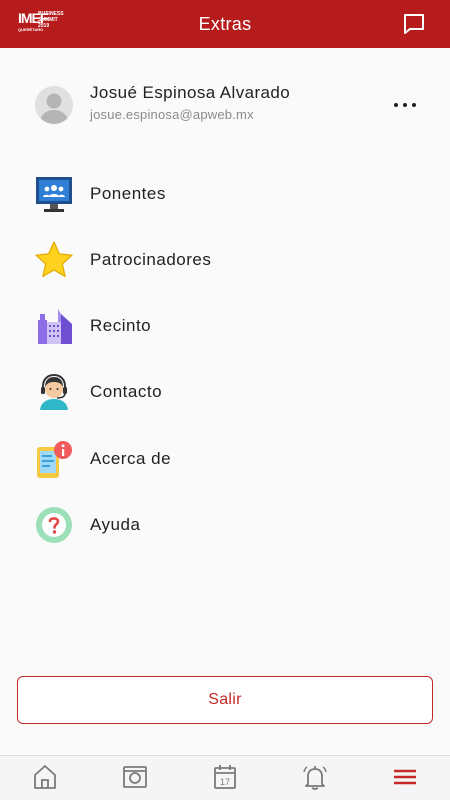 The height and width of the screenshot is (800, 450). Describe the element at coordinates (225, 326) in the screenshot. I see `menu-item-recinto: Recinto` at that location.